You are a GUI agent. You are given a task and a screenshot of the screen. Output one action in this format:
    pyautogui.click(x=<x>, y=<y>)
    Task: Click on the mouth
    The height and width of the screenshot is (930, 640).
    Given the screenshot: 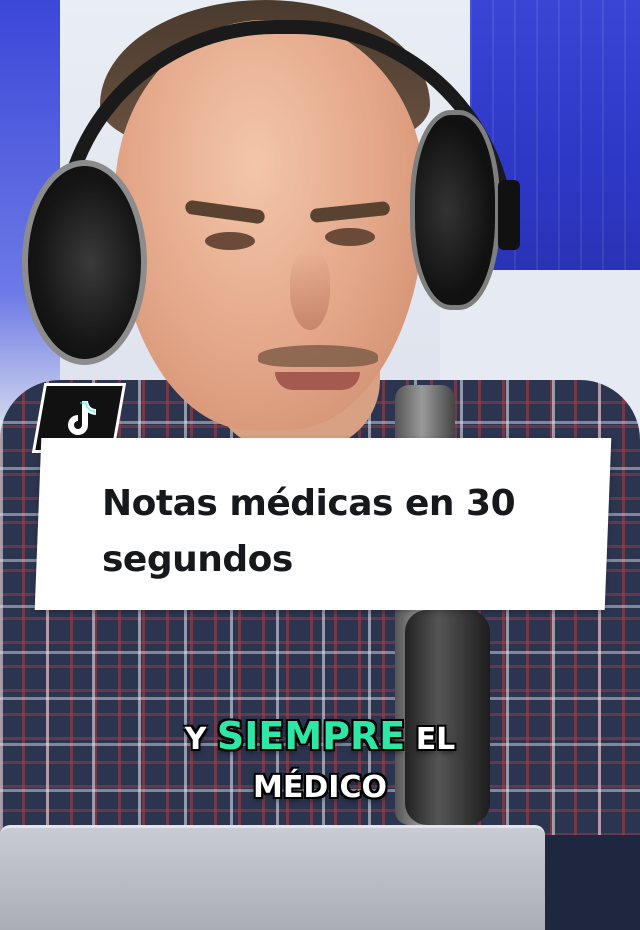 What is the action you would take?
    pyautogui.click(x=317, y=381)
    